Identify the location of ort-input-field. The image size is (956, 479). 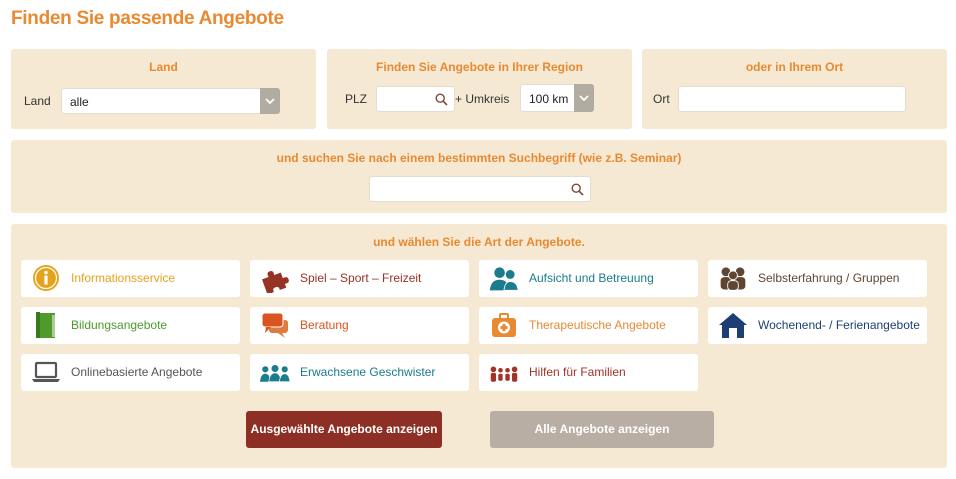
(792, 99).